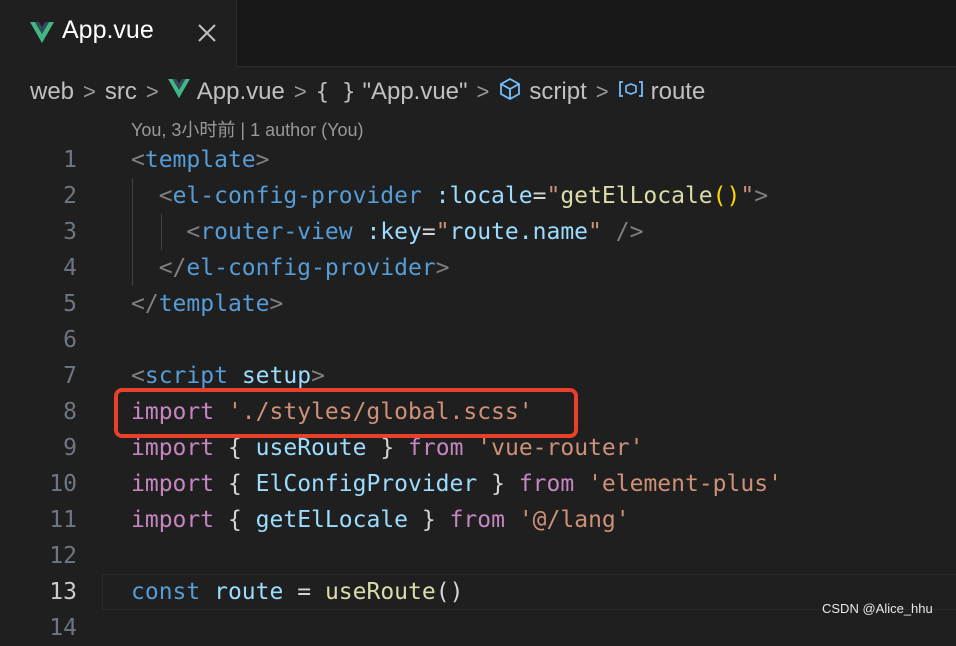  I want to click on breadcrumb-label: src, so click(120, 91).